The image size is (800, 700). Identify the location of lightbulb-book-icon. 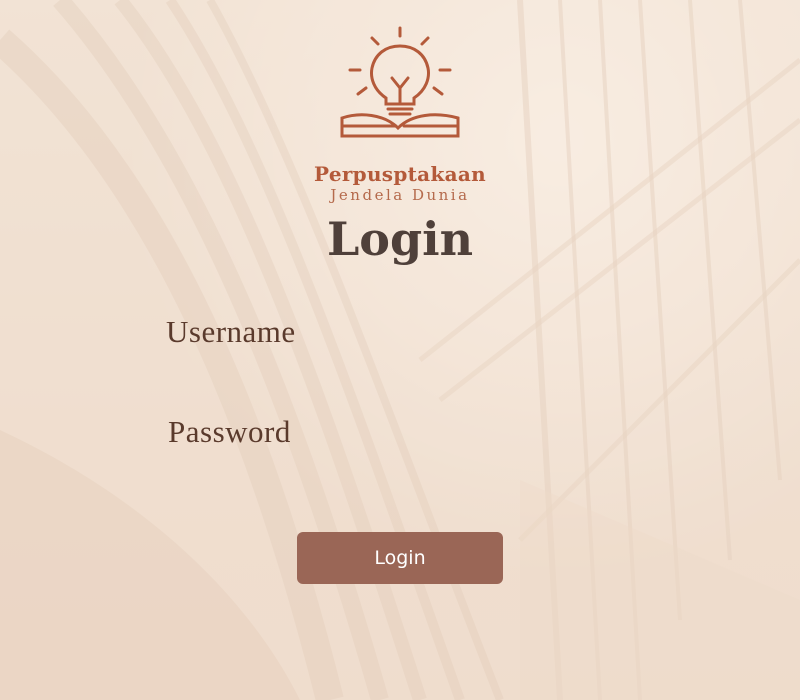
(400, 82).